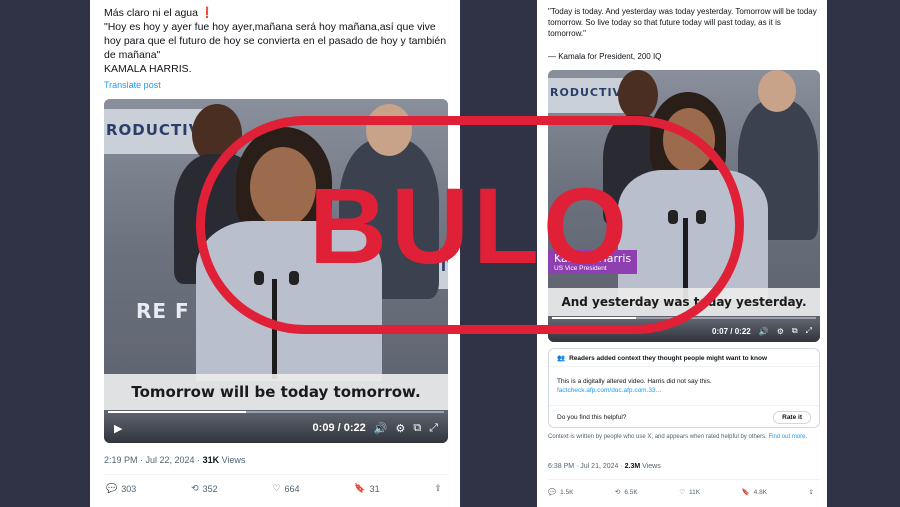  I want to click on bookmark-button: 🔖 31, so click(366, 489).